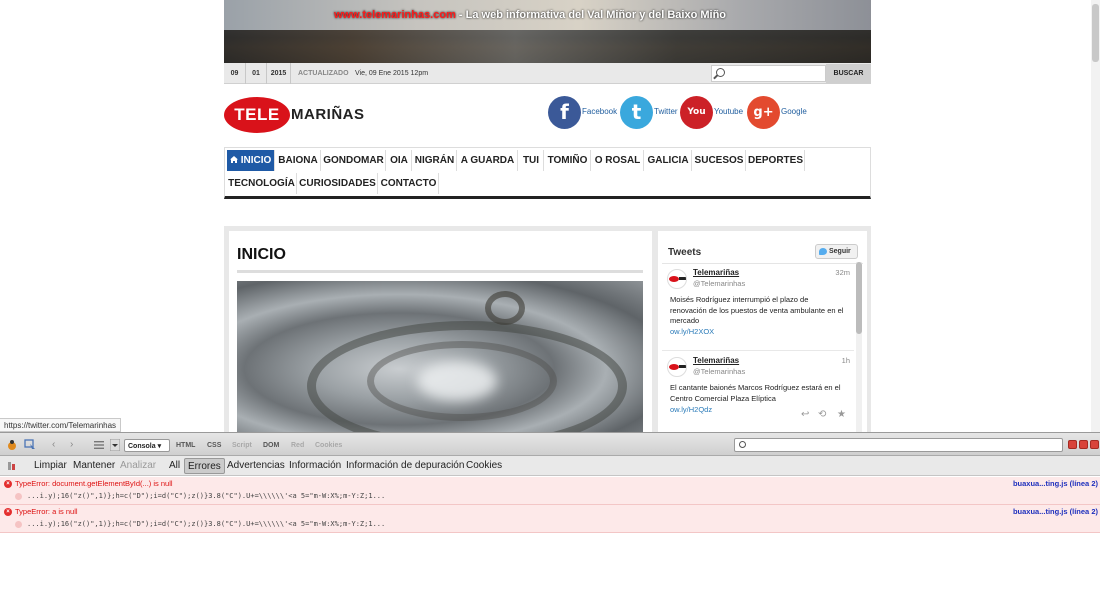  I want to click on nav-tui: TUI, so click(531, 160).